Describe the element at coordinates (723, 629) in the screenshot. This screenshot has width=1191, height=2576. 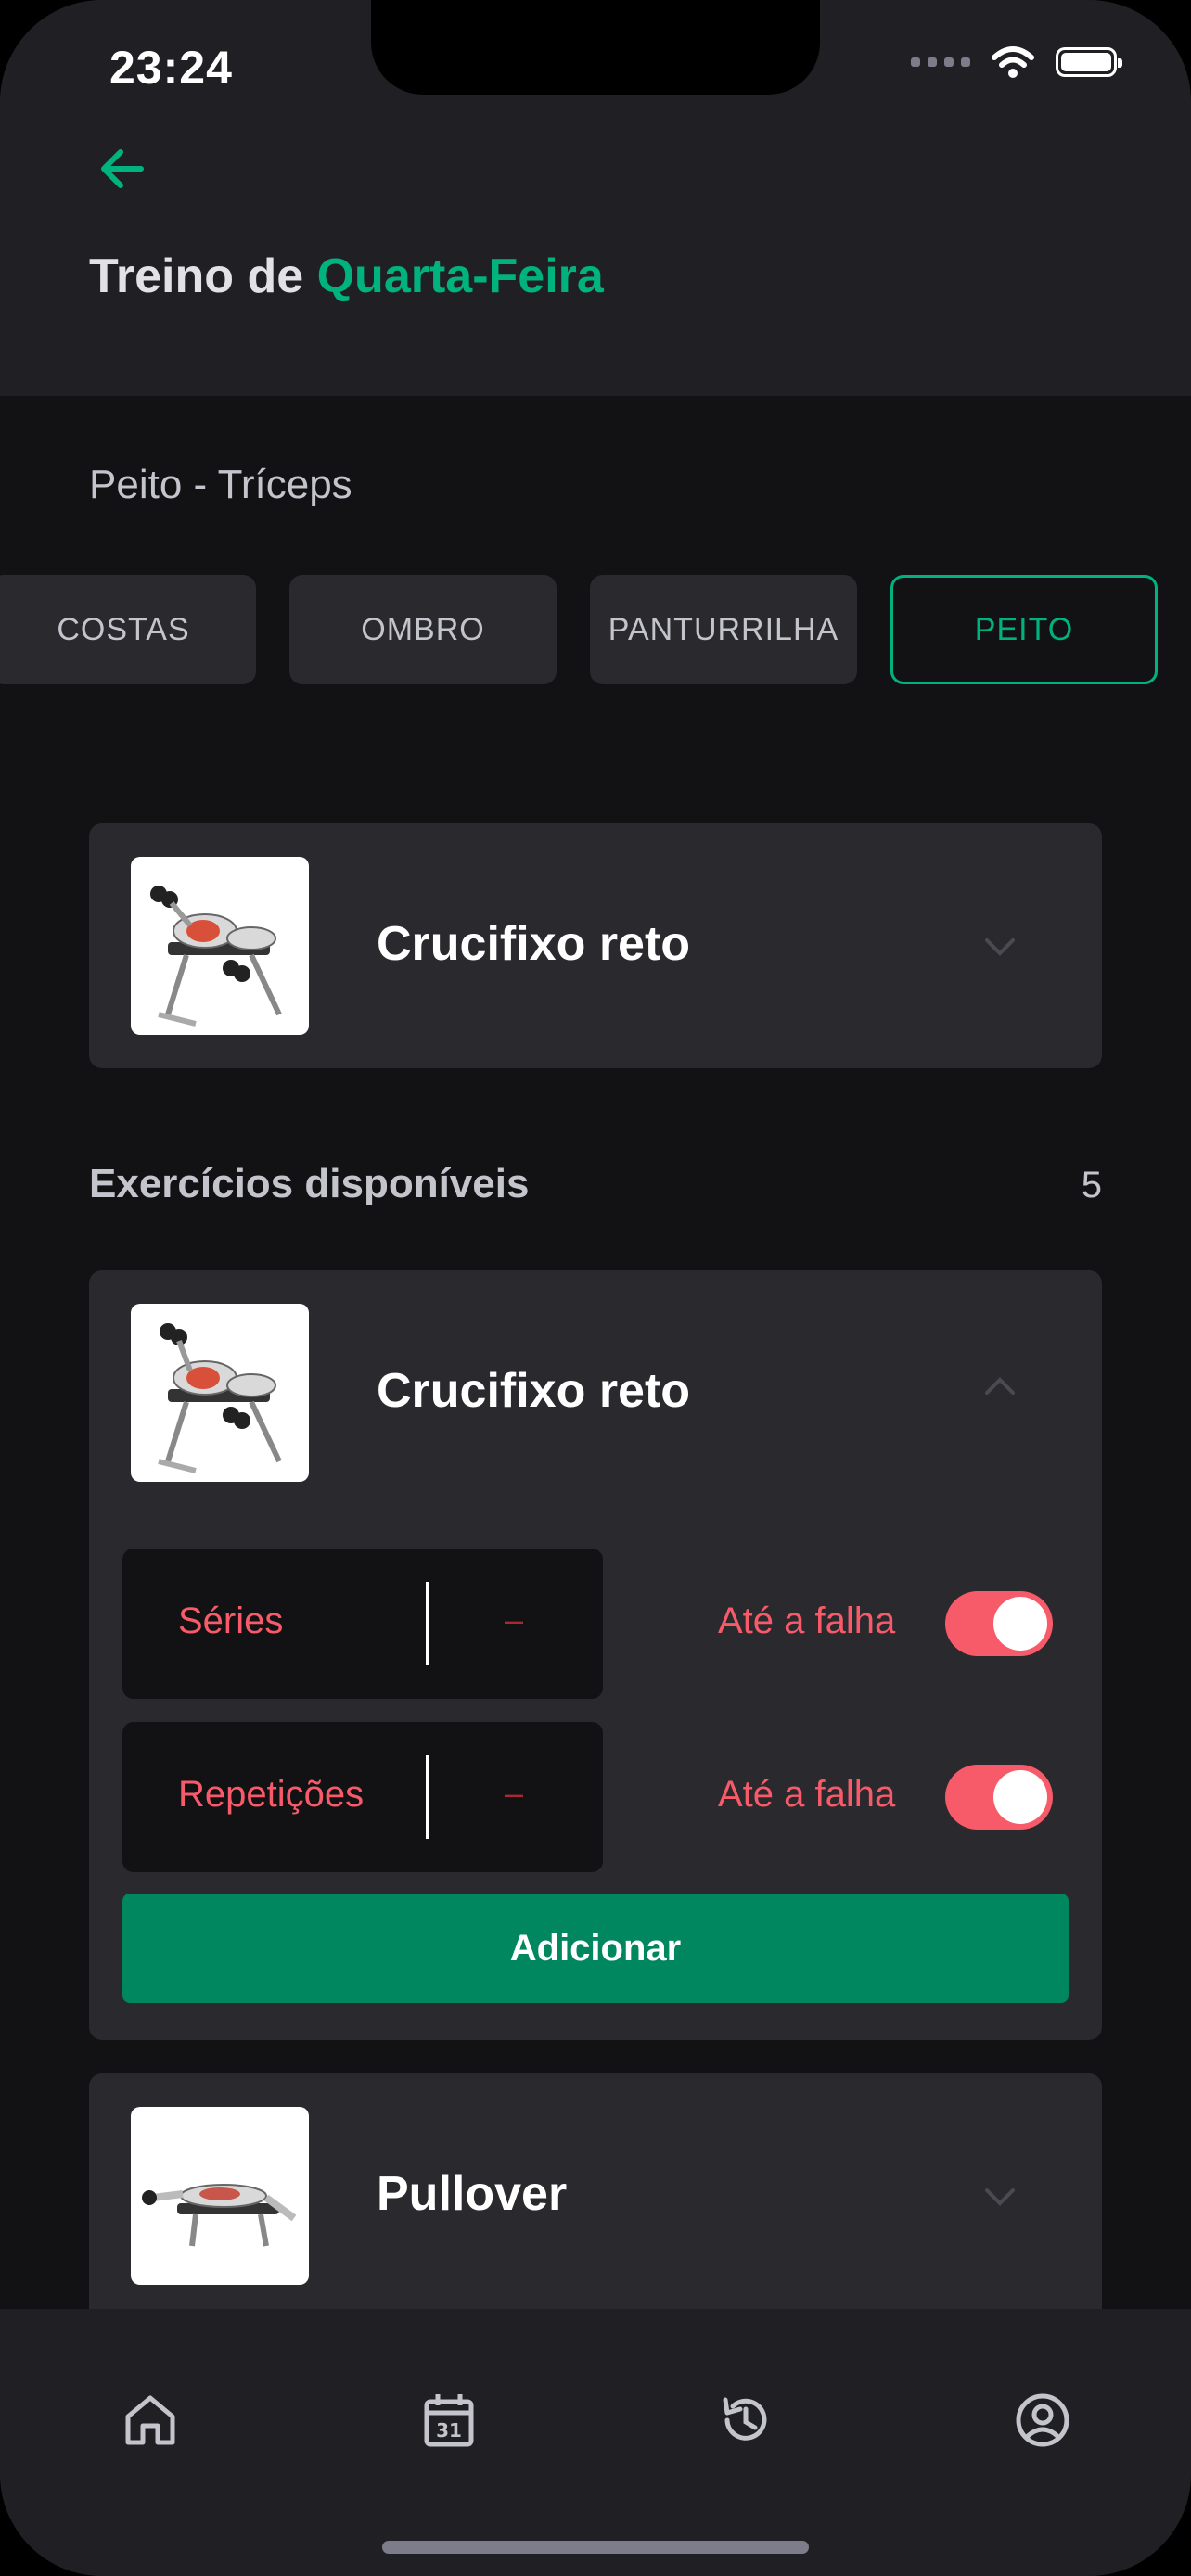
I see `category-chip-panturrilha: PANTURRILHA` at that location.